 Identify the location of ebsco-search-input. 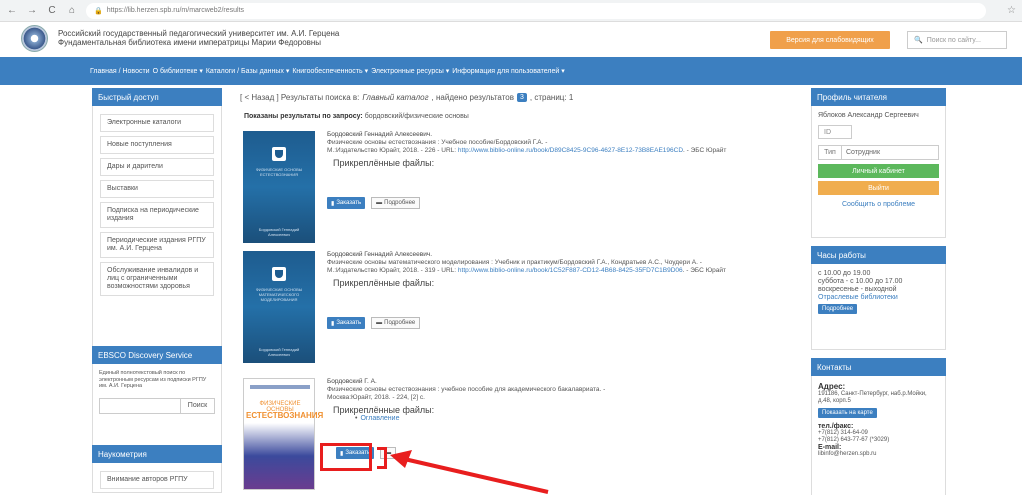
(140, 405).